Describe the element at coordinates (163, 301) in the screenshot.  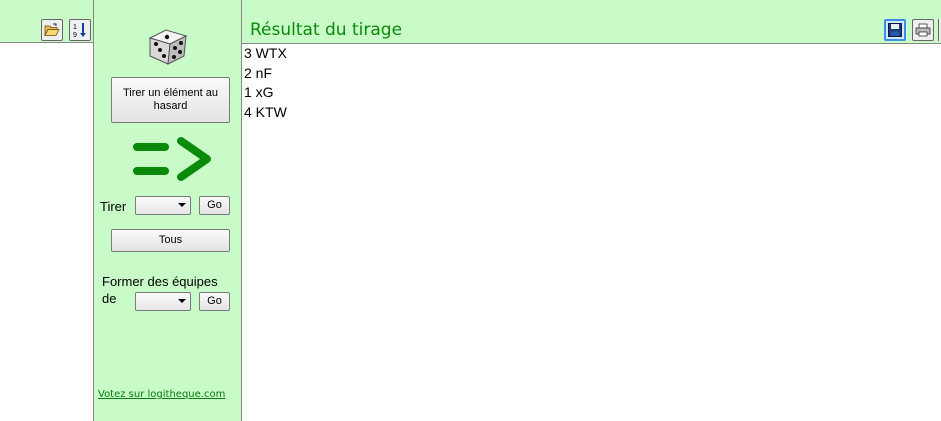
I see `team-size-select` at that location.